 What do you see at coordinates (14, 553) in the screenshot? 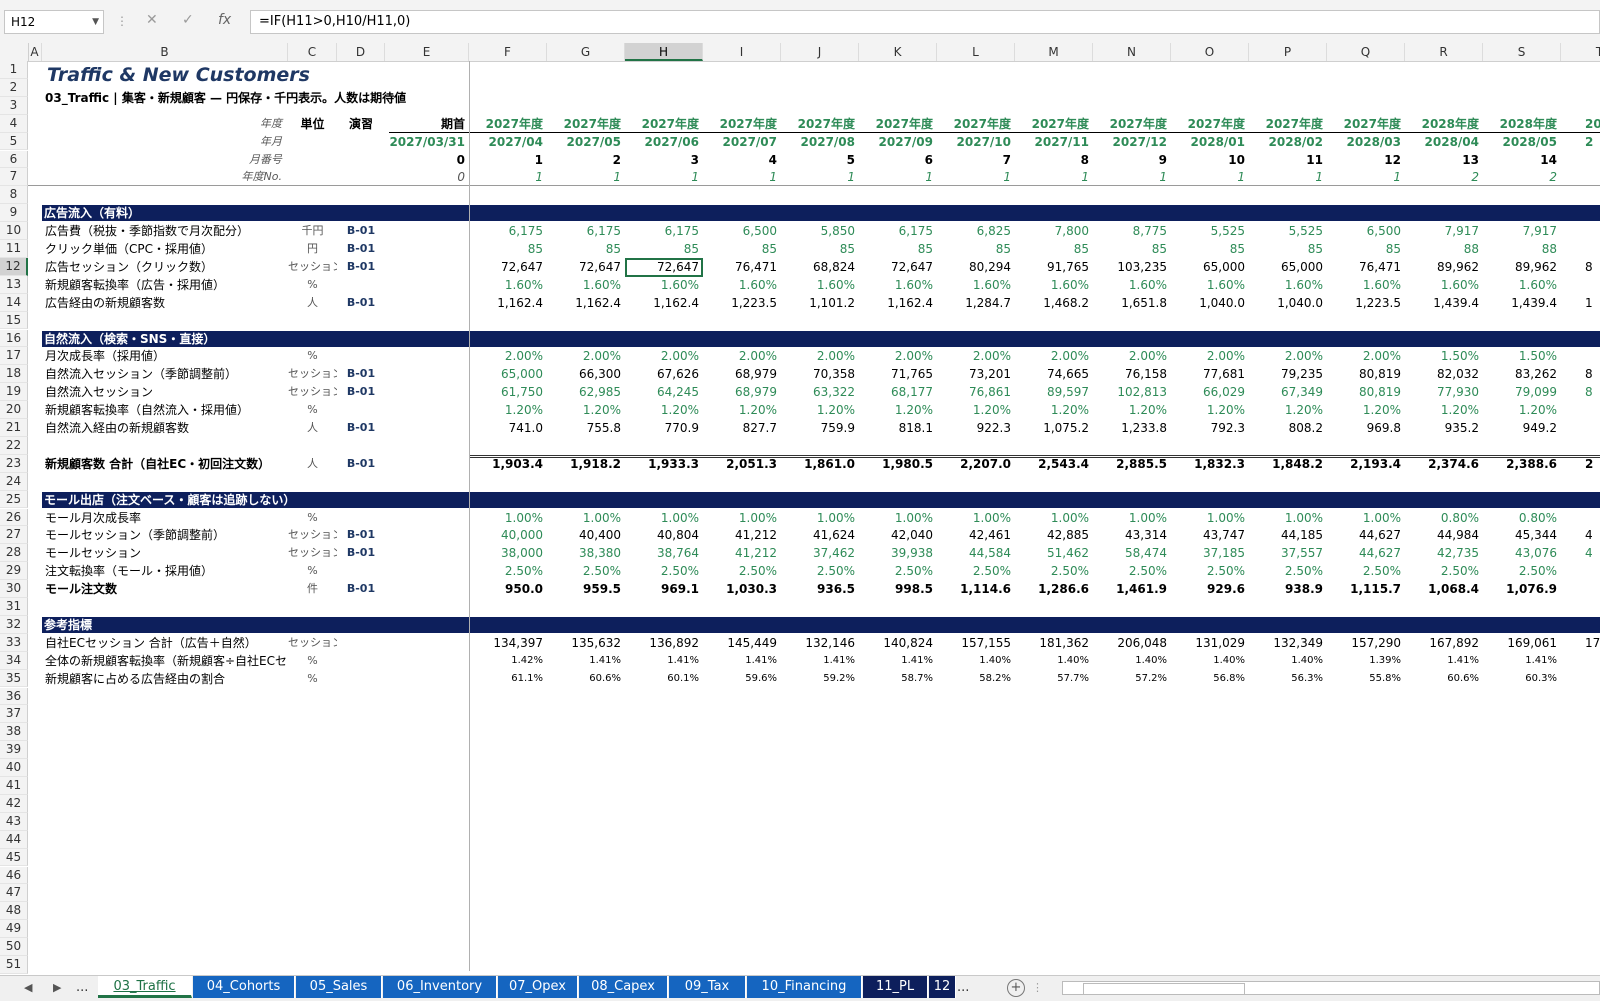
I see `row-header: 28` at bounding box center [14, 553].